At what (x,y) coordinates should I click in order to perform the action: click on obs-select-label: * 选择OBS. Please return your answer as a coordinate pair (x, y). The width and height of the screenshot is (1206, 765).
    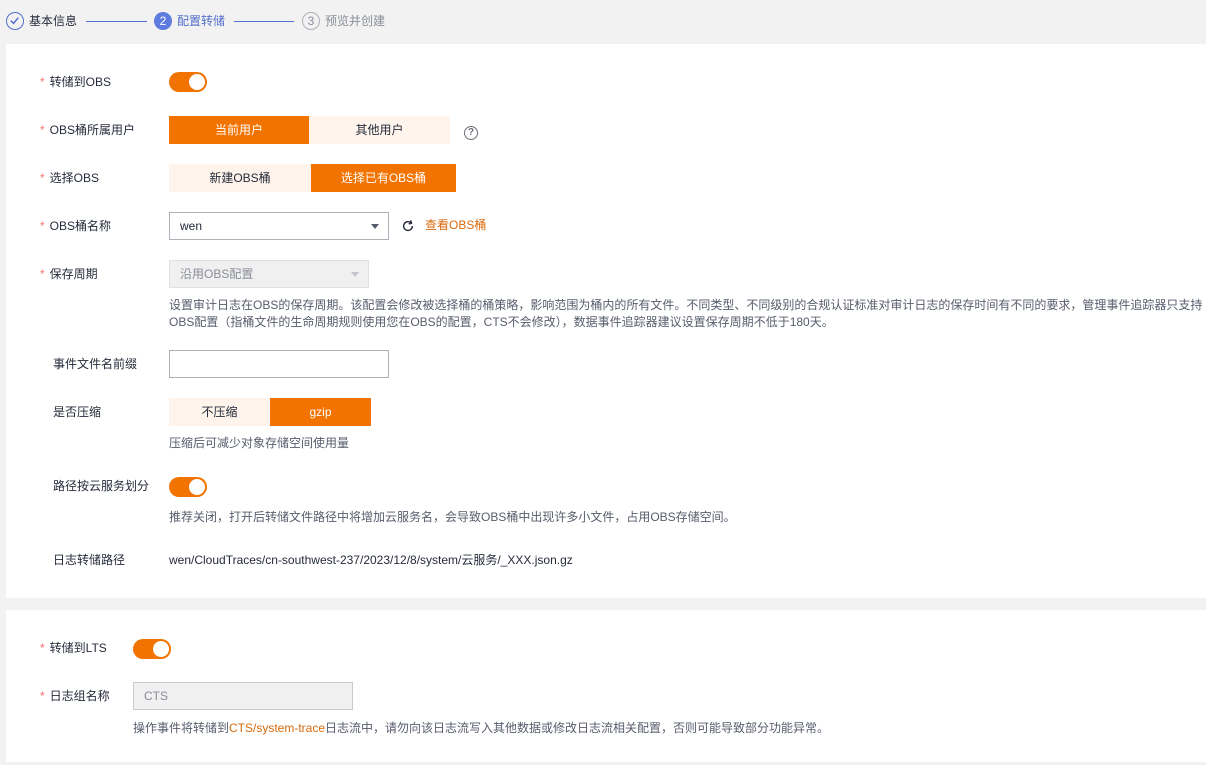
    Looking at the image, I should click on (70, 178).